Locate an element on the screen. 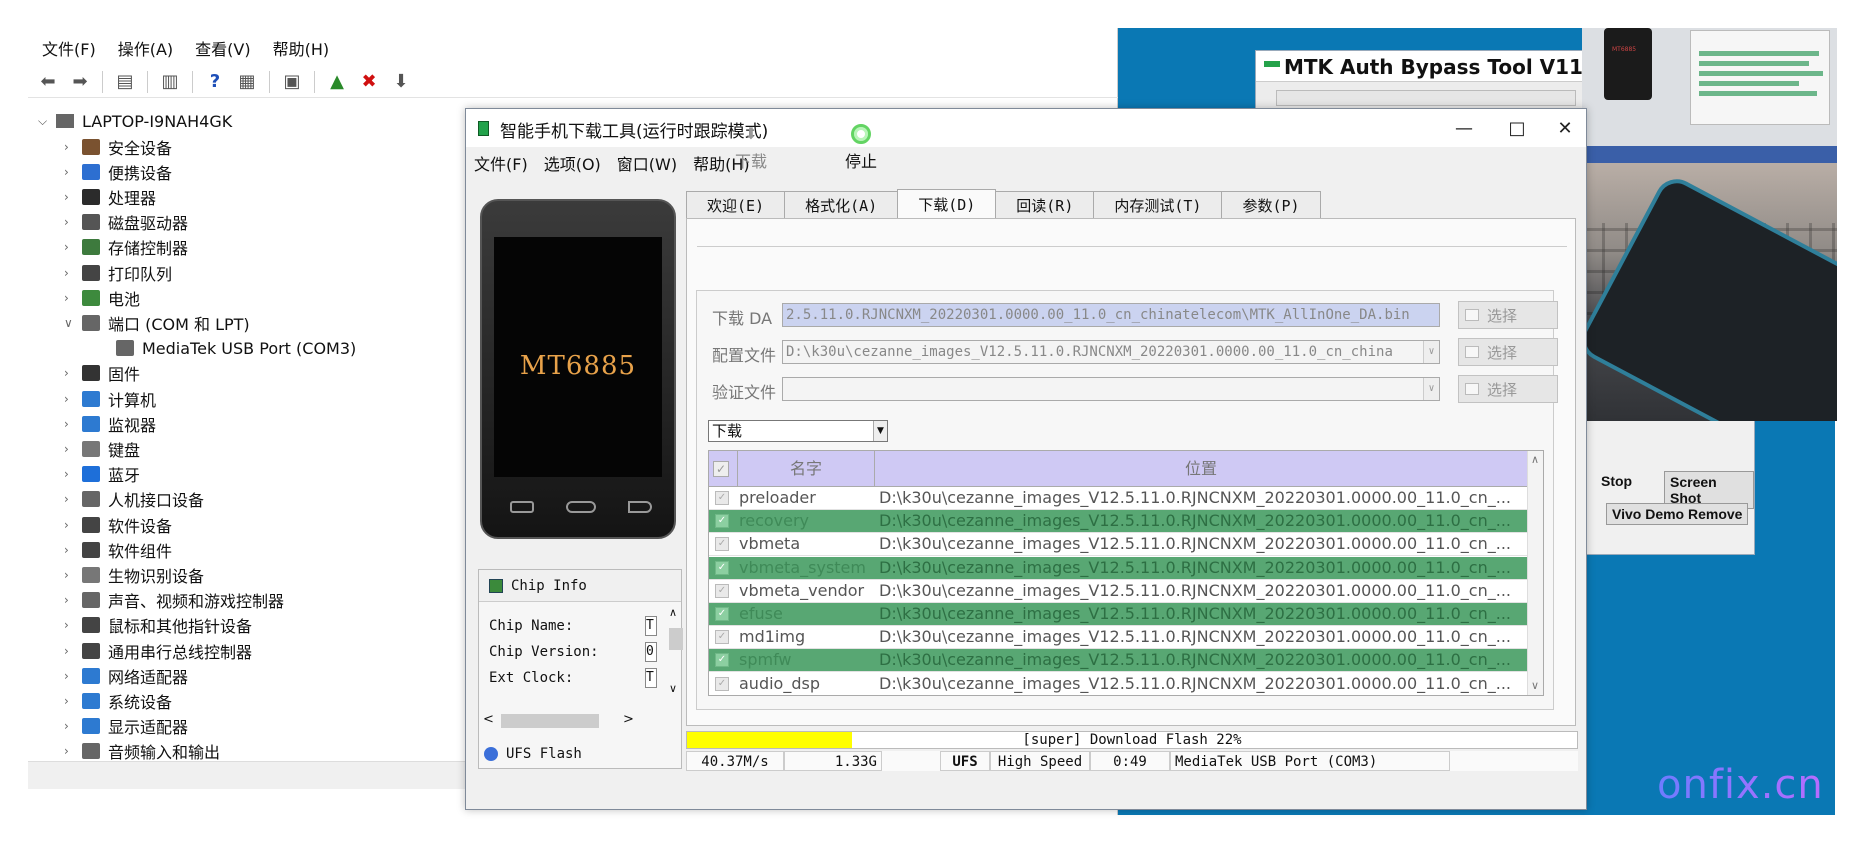  hscroll-thumb is located at coordinates (550, 721).